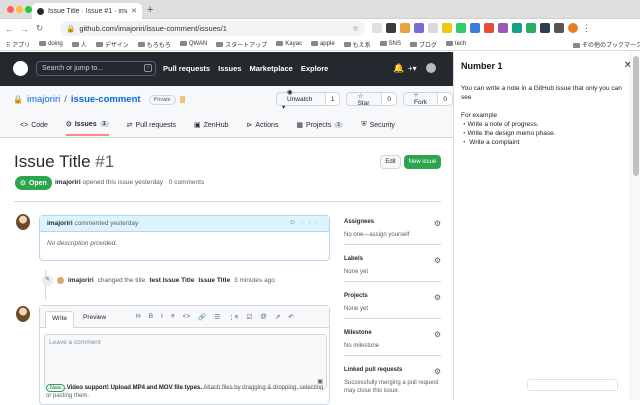 The width and height of the screenshot is (640, 405). Describe the element at coordinates (241, 44) in the screenshot. I see `bookmark-item: スタートアップ` at that location.